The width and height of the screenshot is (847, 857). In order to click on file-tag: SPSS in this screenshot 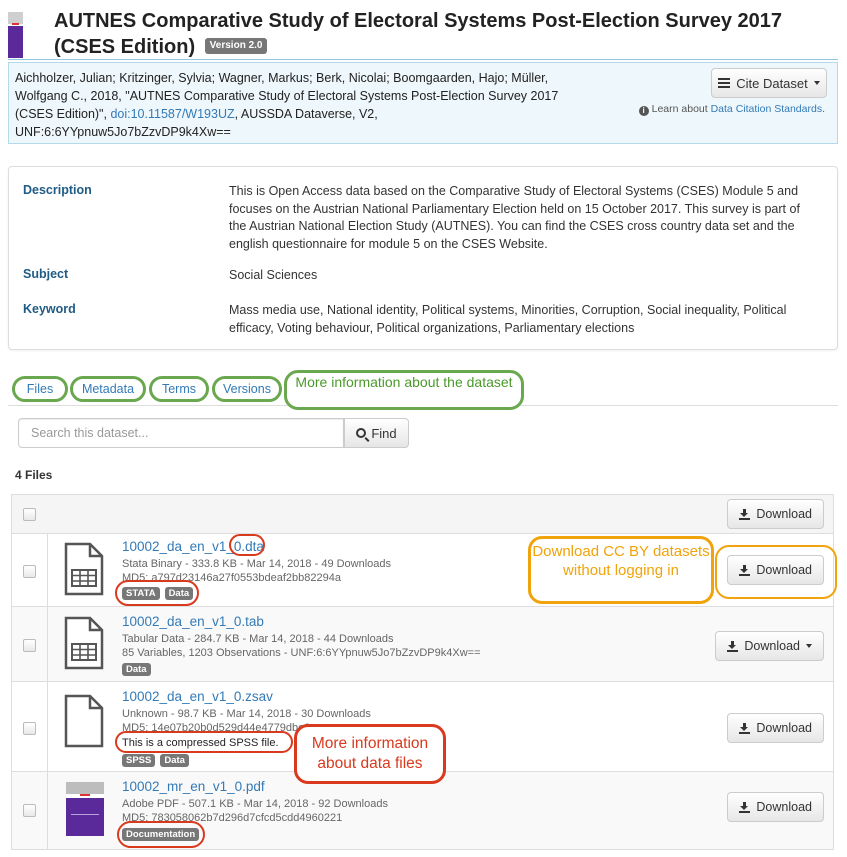, I will do `click(139, 760)`.